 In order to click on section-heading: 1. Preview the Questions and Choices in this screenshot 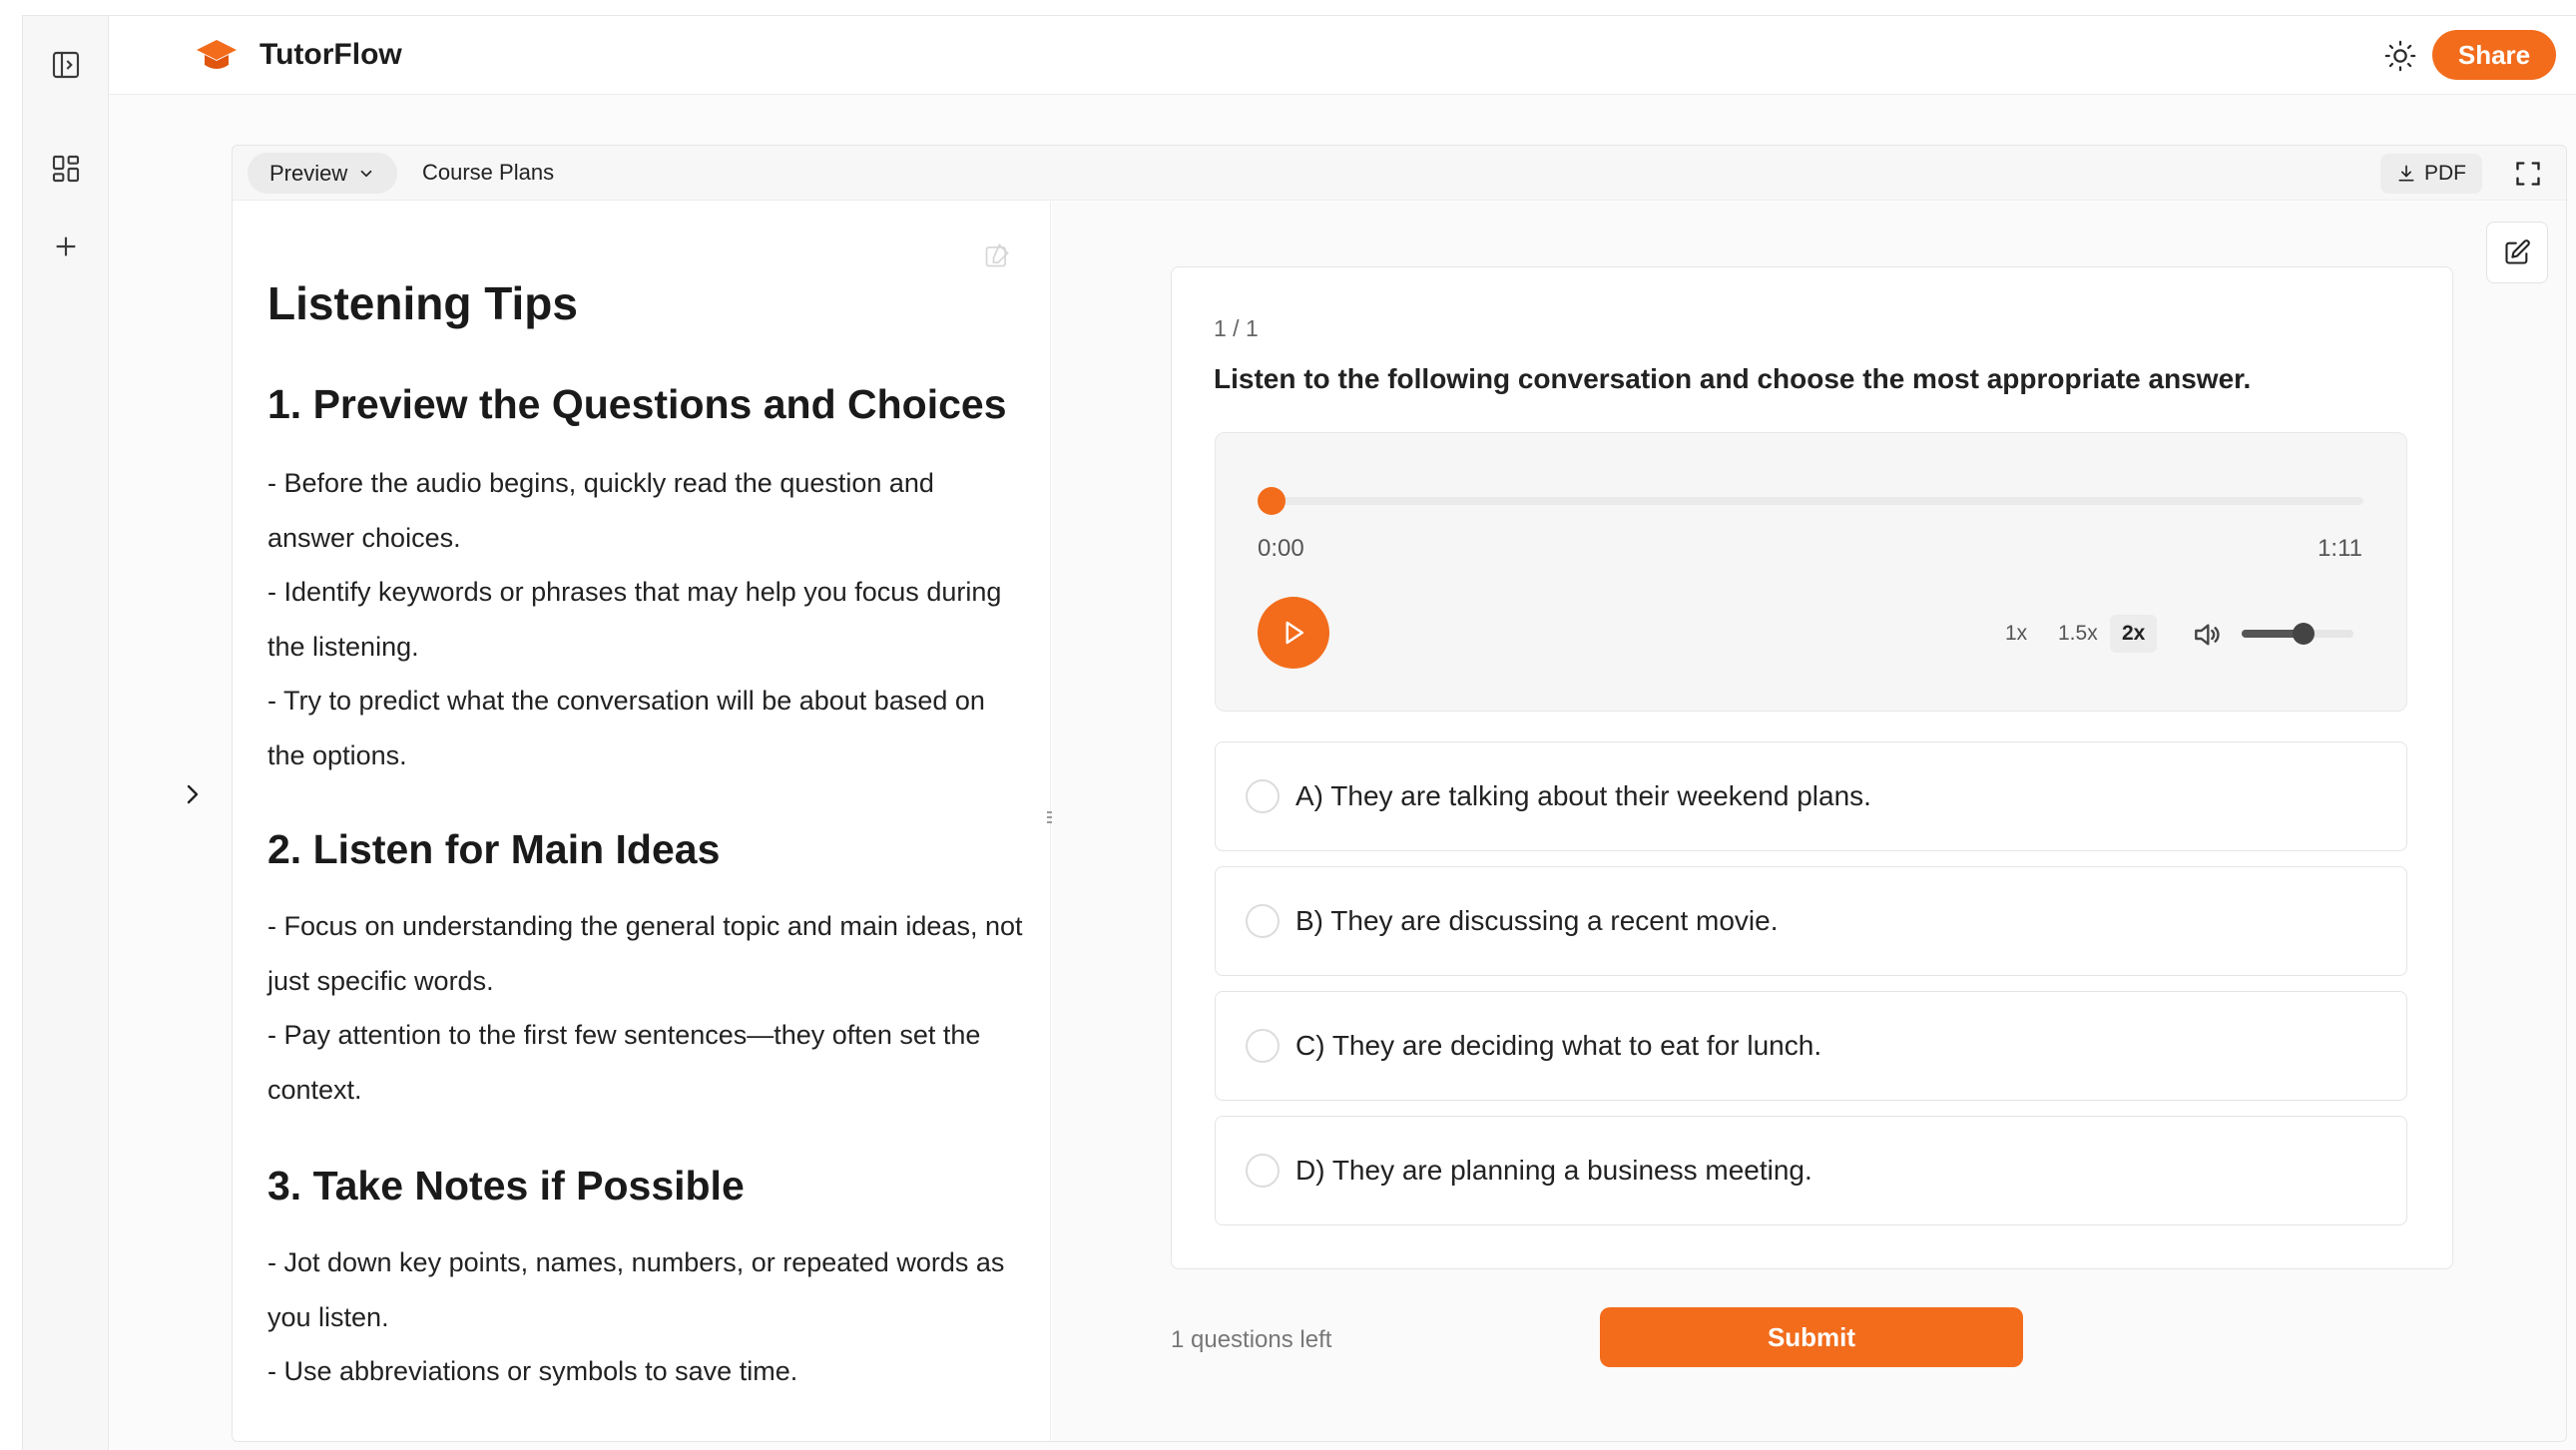, I will do `click(637, 404)`.